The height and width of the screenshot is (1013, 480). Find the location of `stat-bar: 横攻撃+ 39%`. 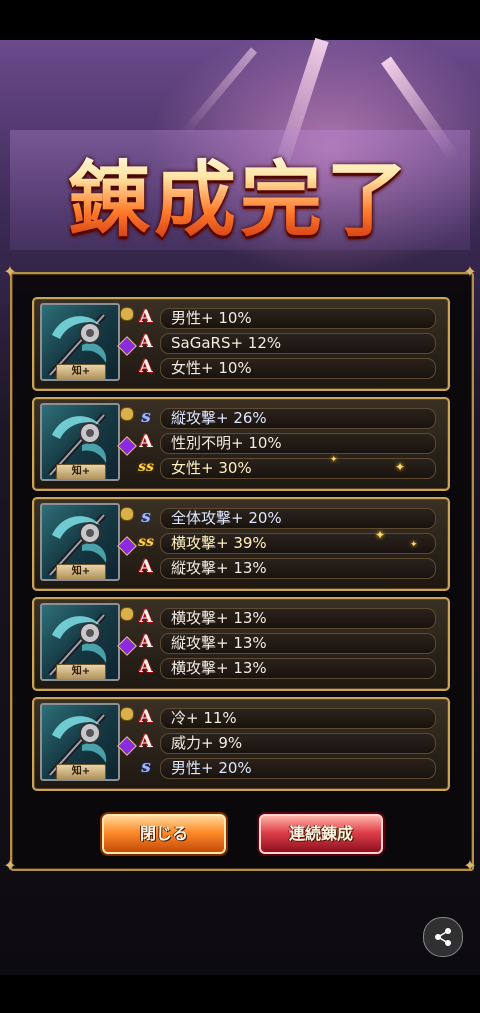

stat-bar: 横攻撃+ 39% is located at coordinates (298, 543).